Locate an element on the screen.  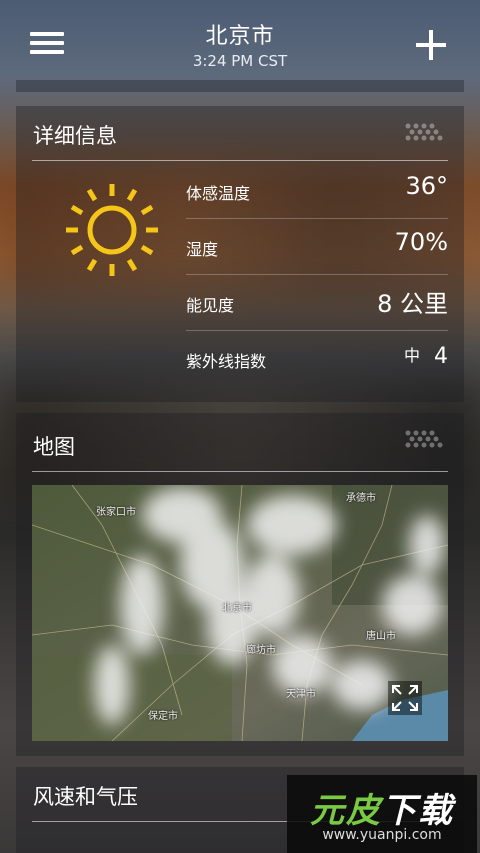
site-watermark: 元皮下载 www.yuanpi.com is located at coordinates (382, 814).